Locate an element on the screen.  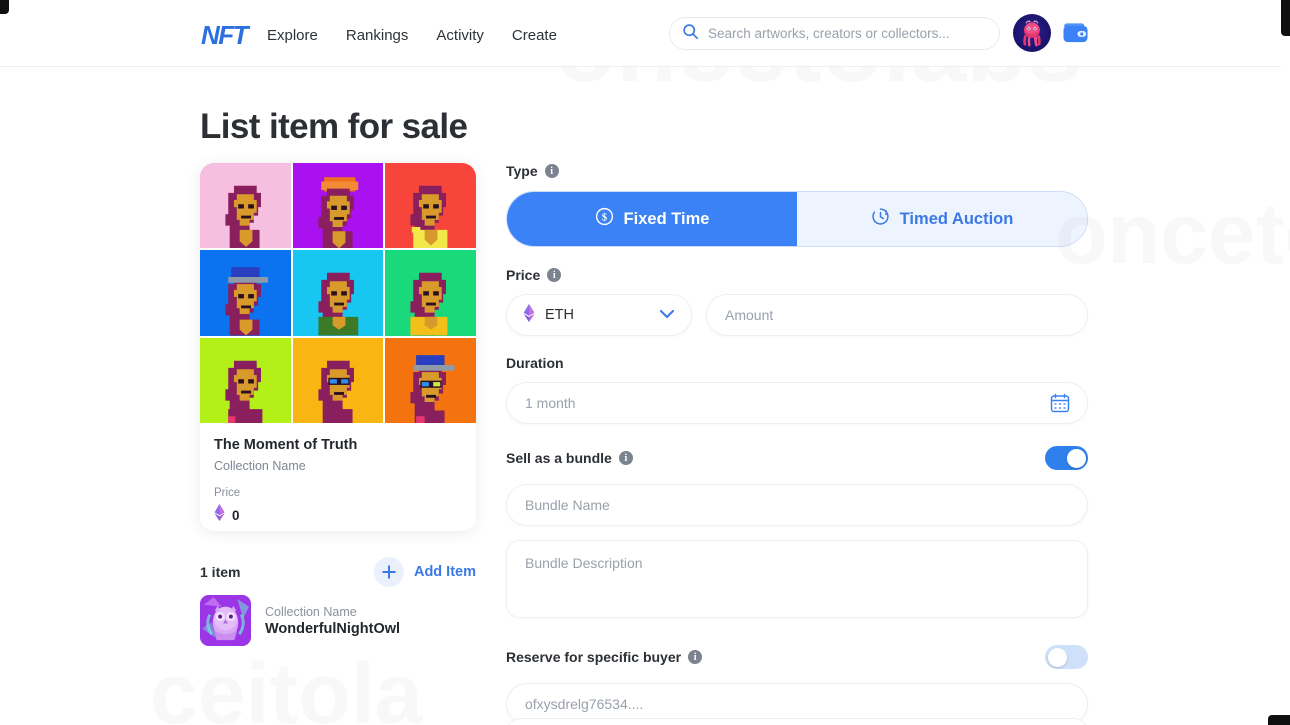
item-thumbnail is located at coordinates (225, 620).